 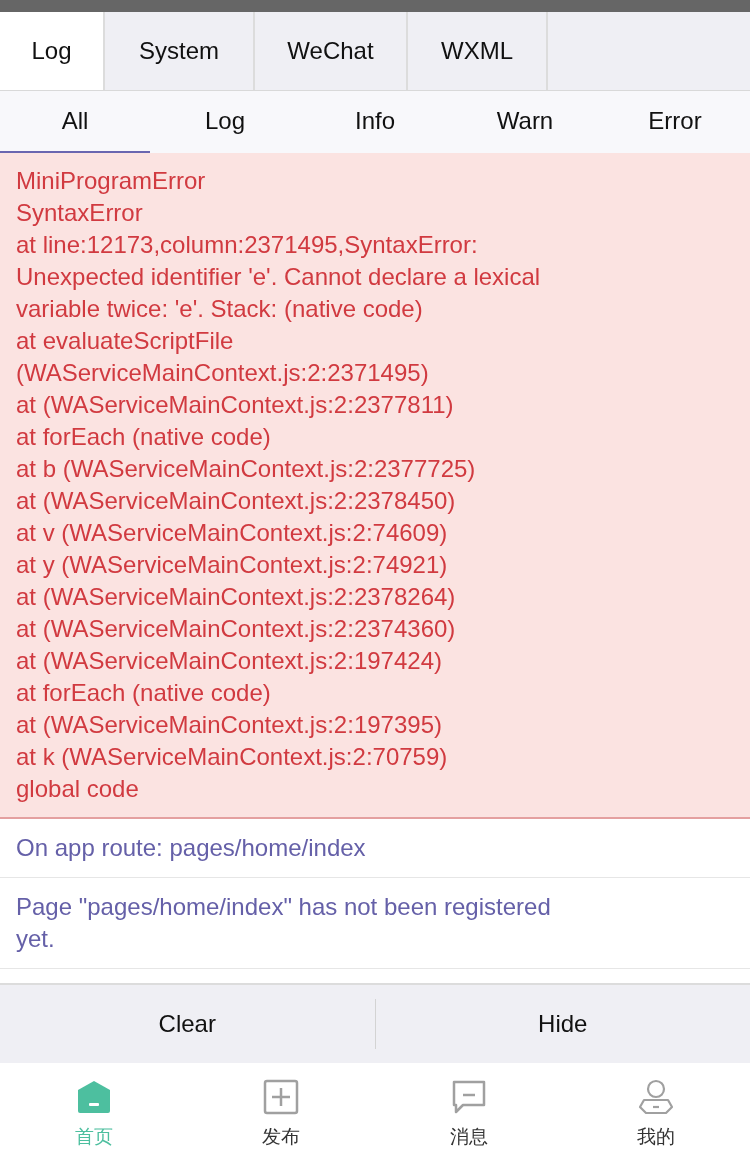 I want to click on bottom-tab: 发布, so click(x=281, y=1111).